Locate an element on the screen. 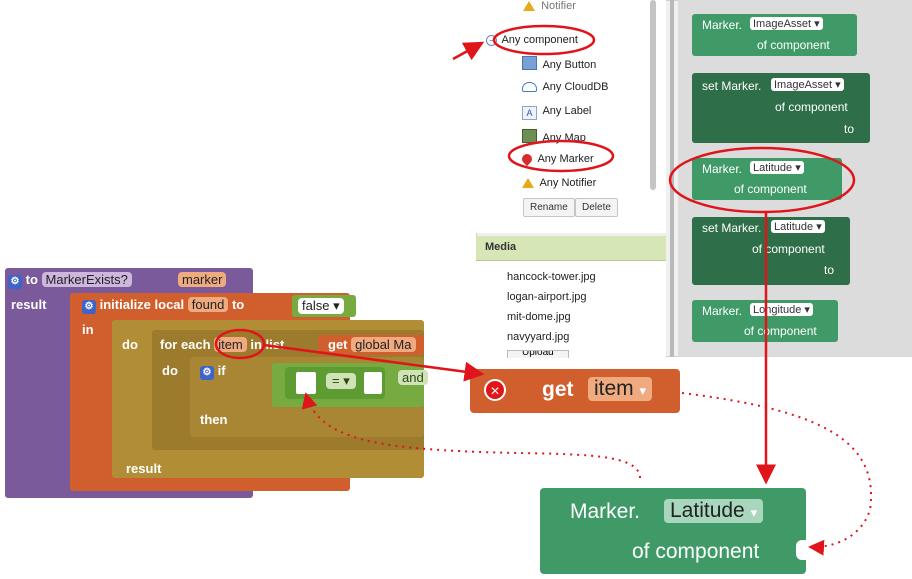 The width and height of the screenshot is (912, 579). dotted-arrow-to-equals-socket is located at coordinates (471, 435).